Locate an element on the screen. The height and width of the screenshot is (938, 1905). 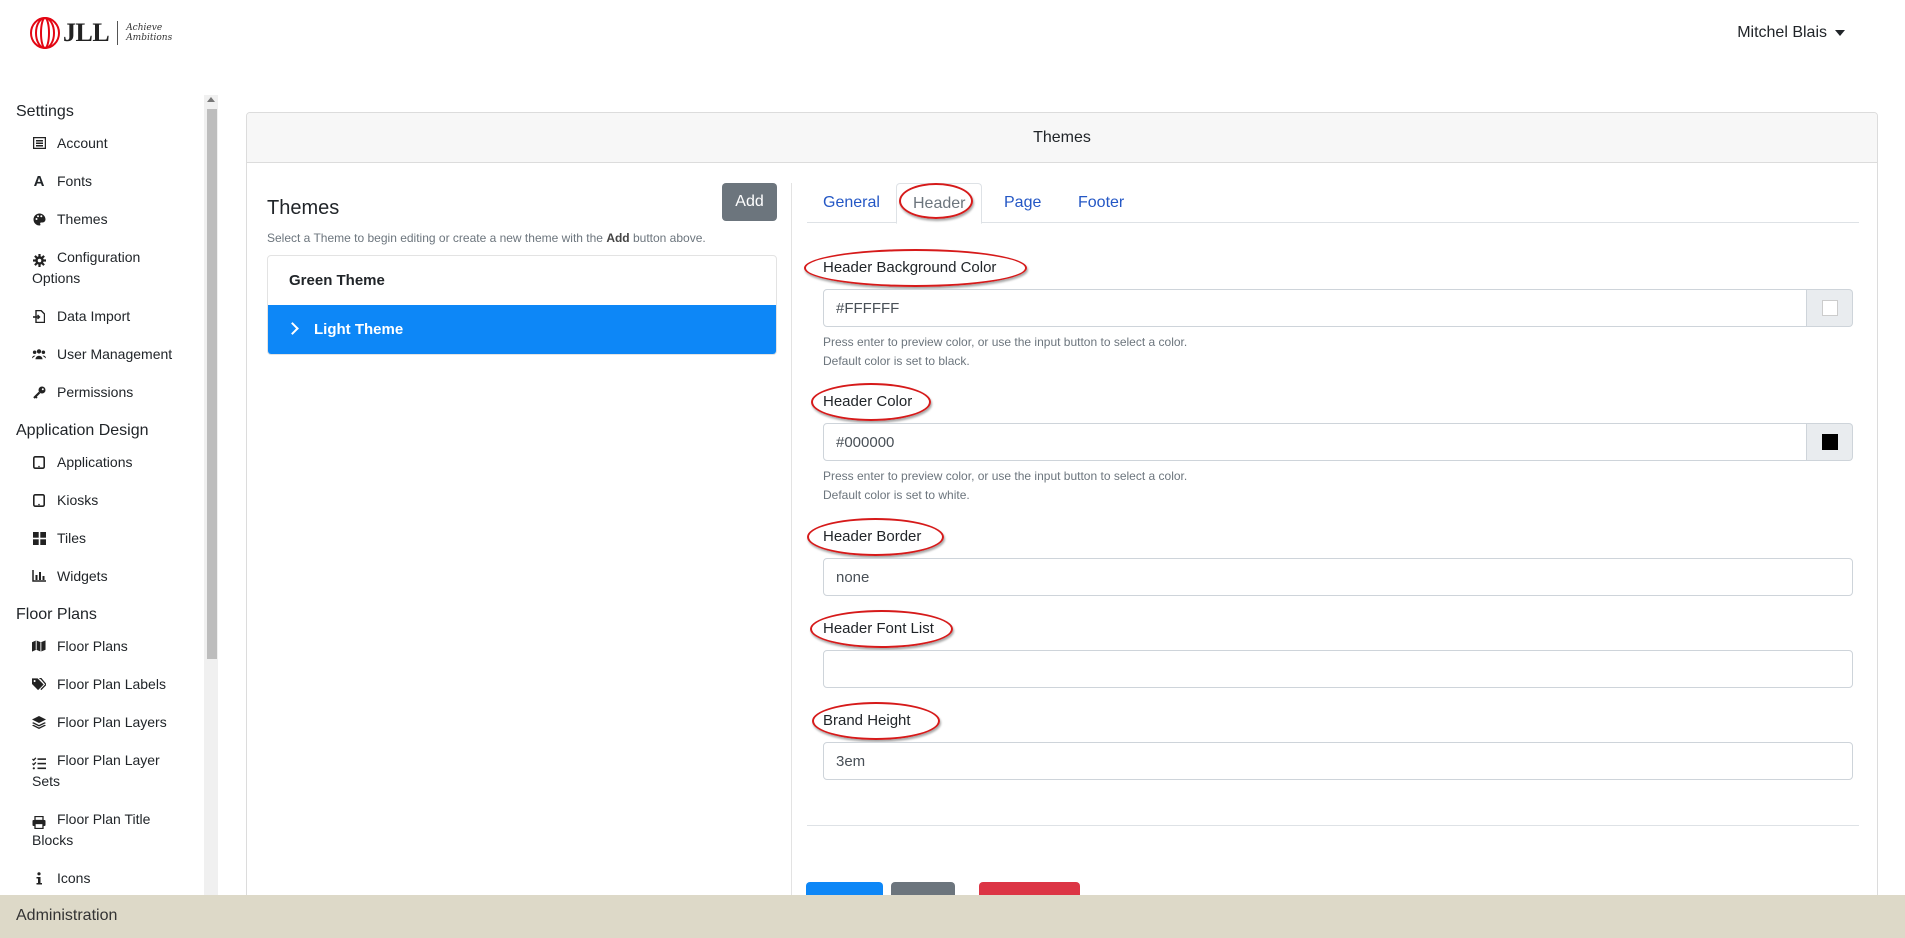
tab-header: Header is located at coordinates (939, 203).